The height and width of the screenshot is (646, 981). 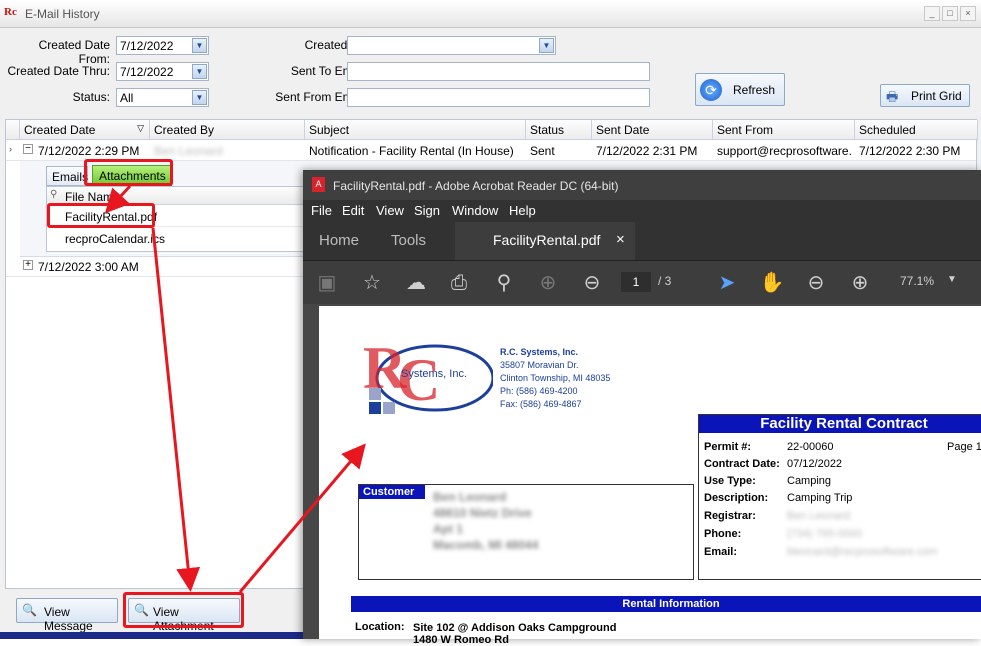 What do you see at coordinates (118, 199) in the screenshot?
I see `arrow-tab-to-file` at bounding box center [118, 199].